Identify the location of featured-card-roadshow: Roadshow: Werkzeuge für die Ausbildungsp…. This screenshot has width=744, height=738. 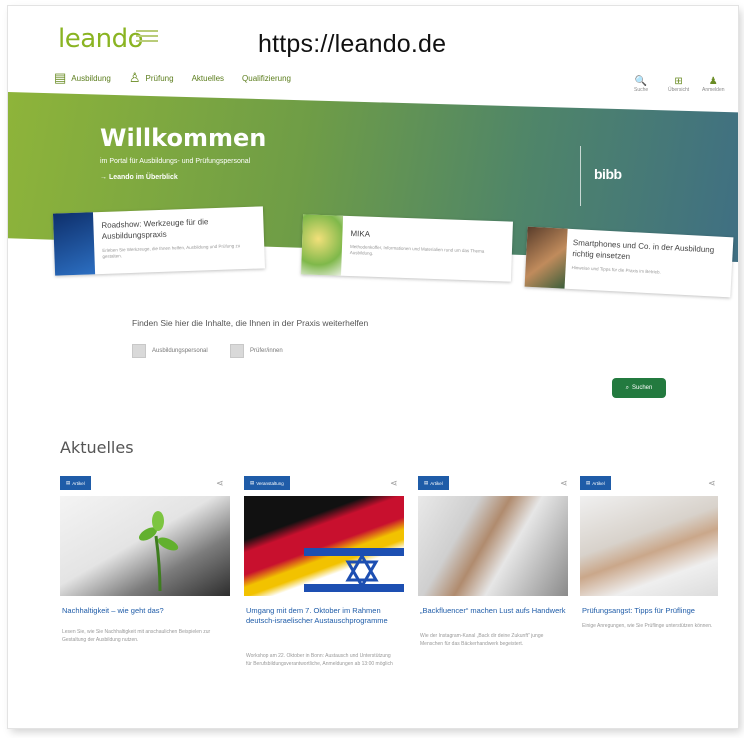
(159, 241).